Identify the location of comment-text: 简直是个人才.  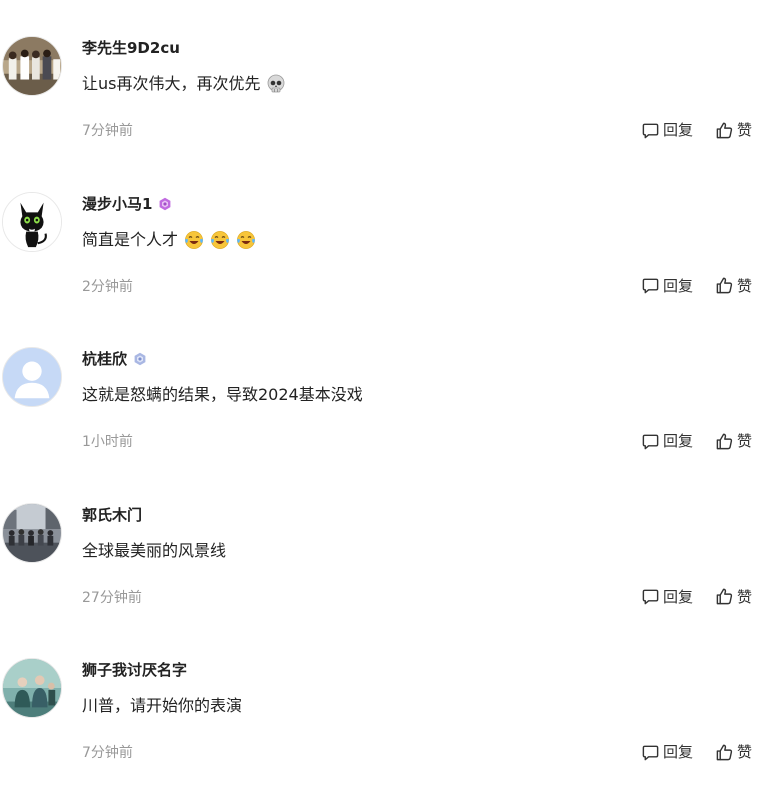
(130, 239).